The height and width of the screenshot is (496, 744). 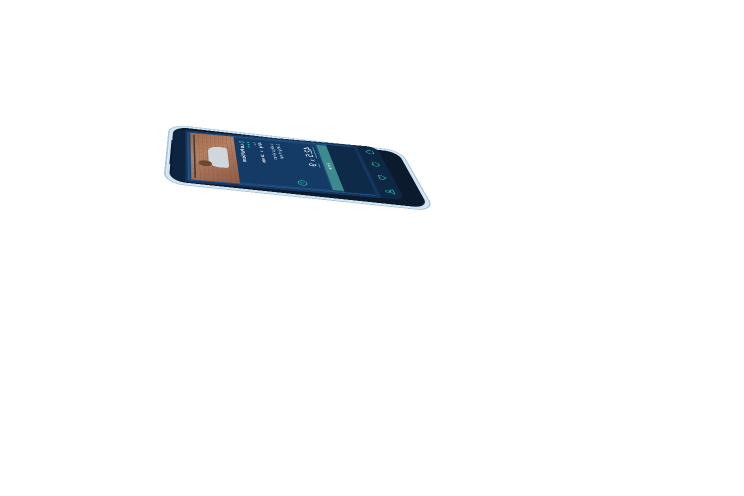 What do you see at coordinates (313, 165) in the screenshot?
I see `reps-input: 9` at bounding box center [313, 165].